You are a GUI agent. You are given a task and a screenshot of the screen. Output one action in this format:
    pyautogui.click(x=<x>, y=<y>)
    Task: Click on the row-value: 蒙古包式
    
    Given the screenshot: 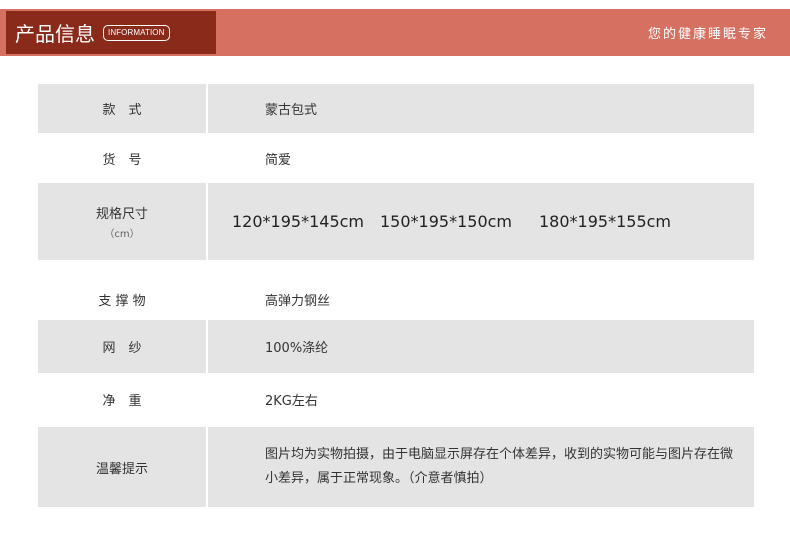 What is the action you would take?
    pyautogui.click(x=481, y=108)
    